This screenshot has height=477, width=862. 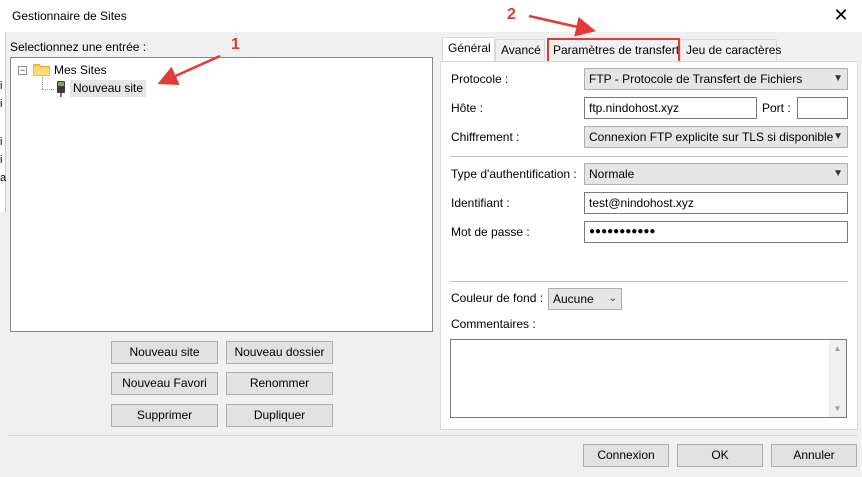 I want to click on tree-root-label: Mes Sites, so click(x=80, y=70).